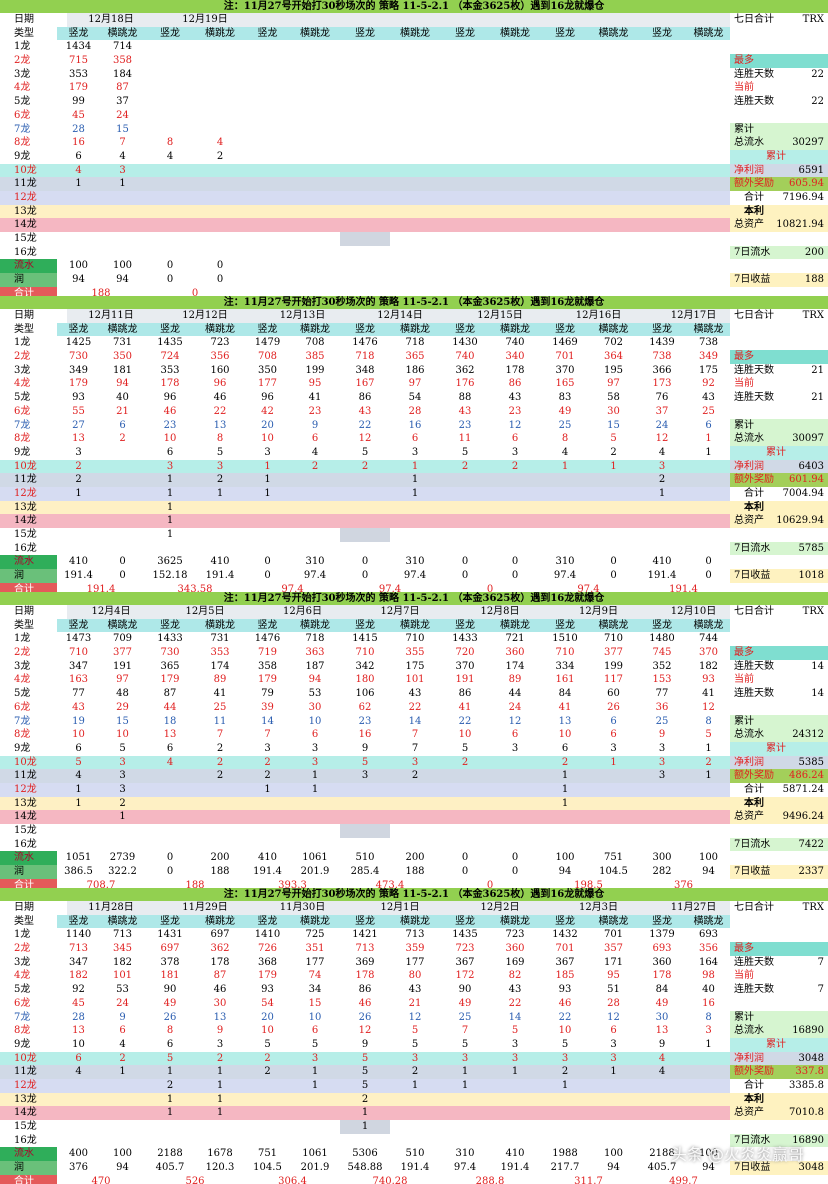  I want to click on flow-value: 0, so click(708, 562).